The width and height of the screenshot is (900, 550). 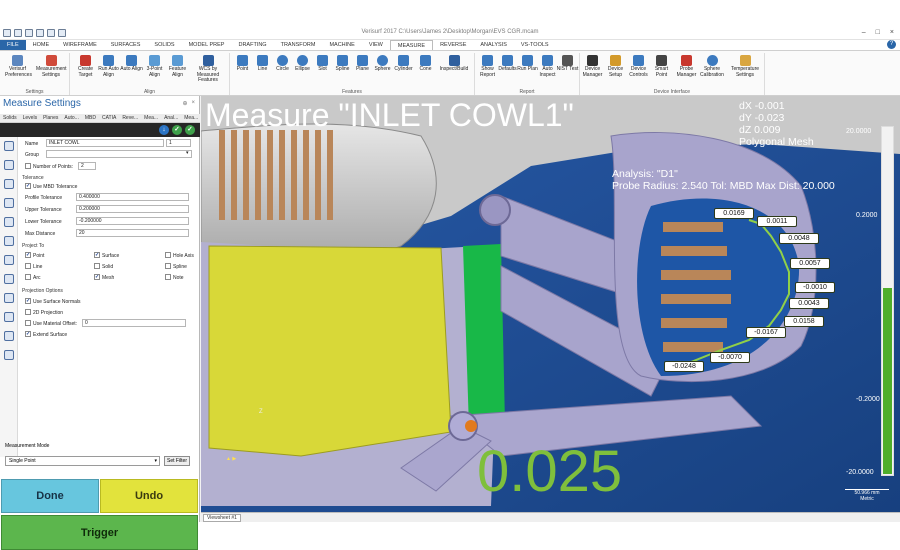 What do you see at coordinates (9, 184) in the screenshot?
I see `circle-mode-icon` at bounding box center [9, 184].